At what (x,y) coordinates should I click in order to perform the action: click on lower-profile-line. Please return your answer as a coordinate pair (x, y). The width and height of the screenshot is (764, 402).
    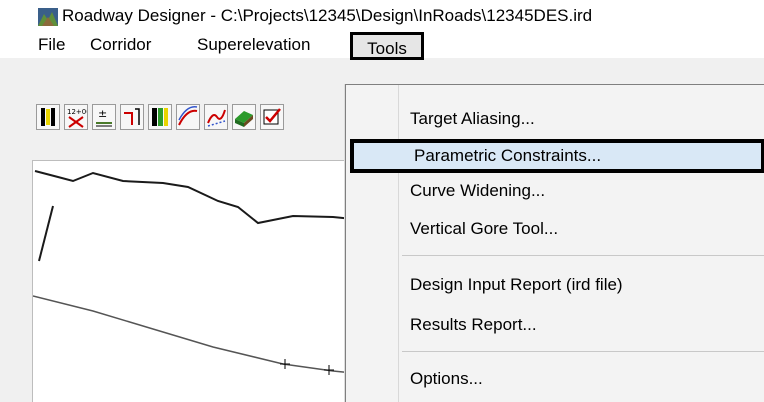
    Looking at the image, I should click on (193, 334).